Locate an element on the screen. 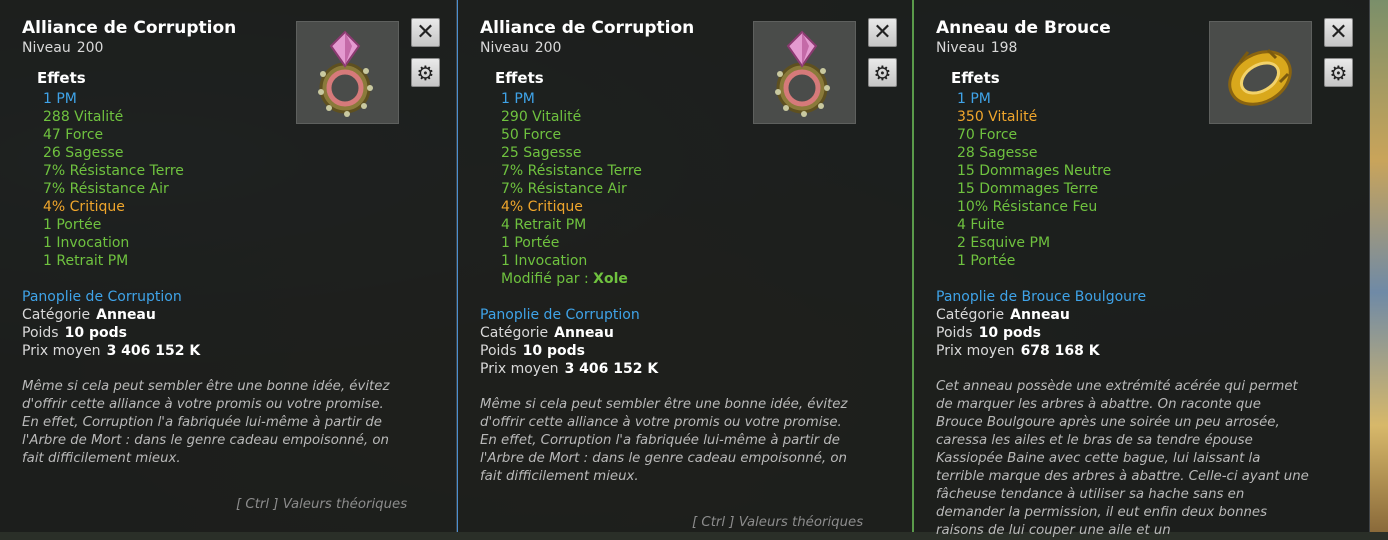 This screenshot has width=1388, height=540. background-edge is located at coordinates (1379, 266).